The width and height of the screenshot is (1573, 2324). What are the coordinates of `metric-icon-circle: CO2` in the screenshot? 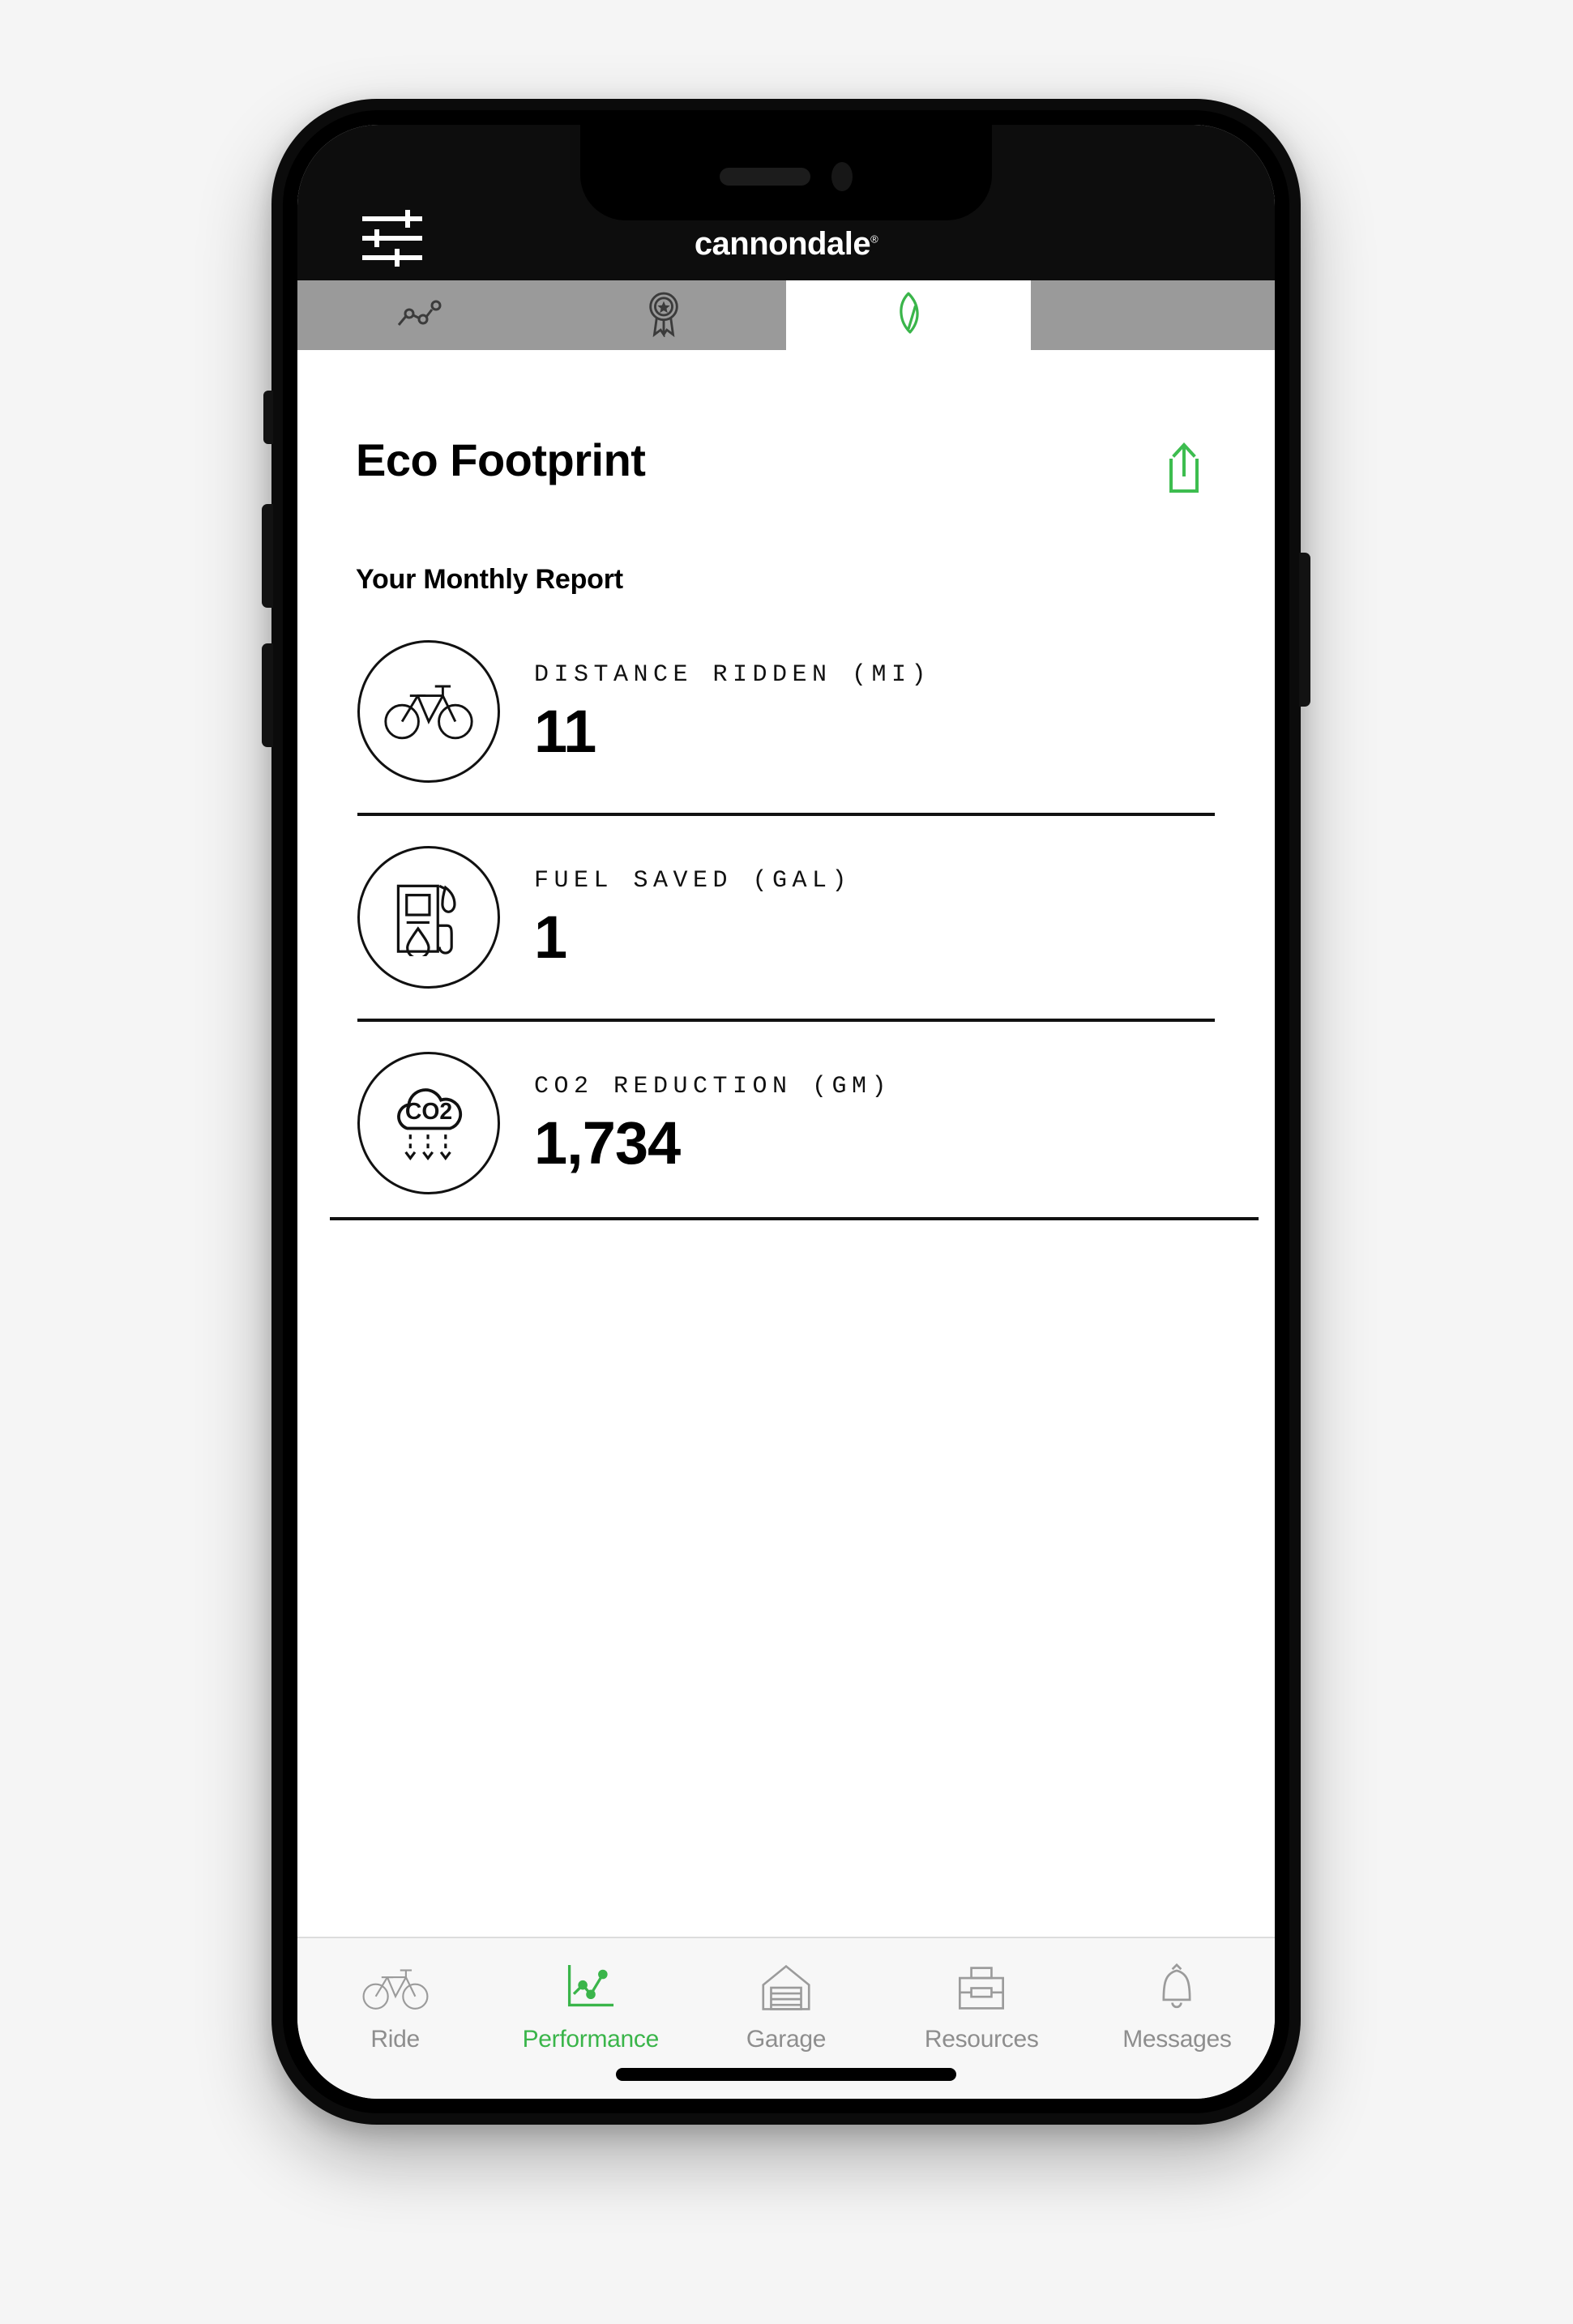 It's located at (429, 1123).